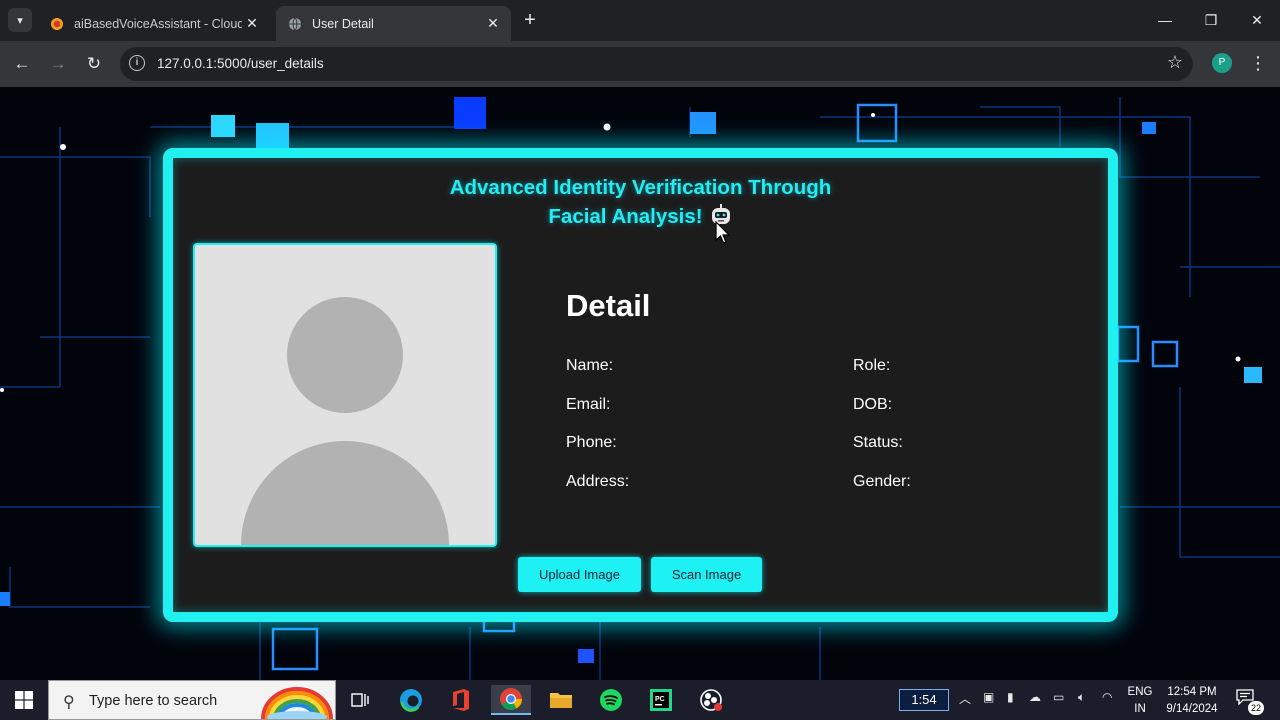 This screenshot has height=720, width=1280. What do you see at coordinates (1107, 697) in the screenshot?
I see `wifi-icon: ◠` at bounding box center [1107, 697].